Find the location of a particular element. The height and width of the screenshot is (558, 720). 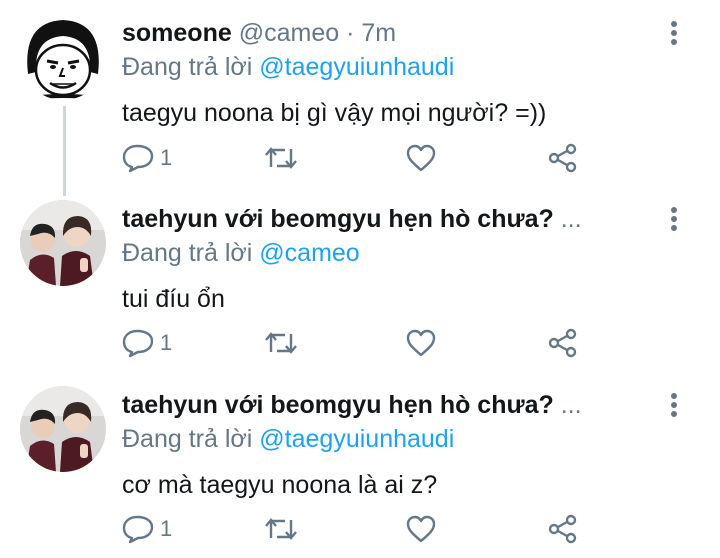

tweet-text: taegyu noona bị gì vậy mọi người? =)) is located at coordinates (334, 113).